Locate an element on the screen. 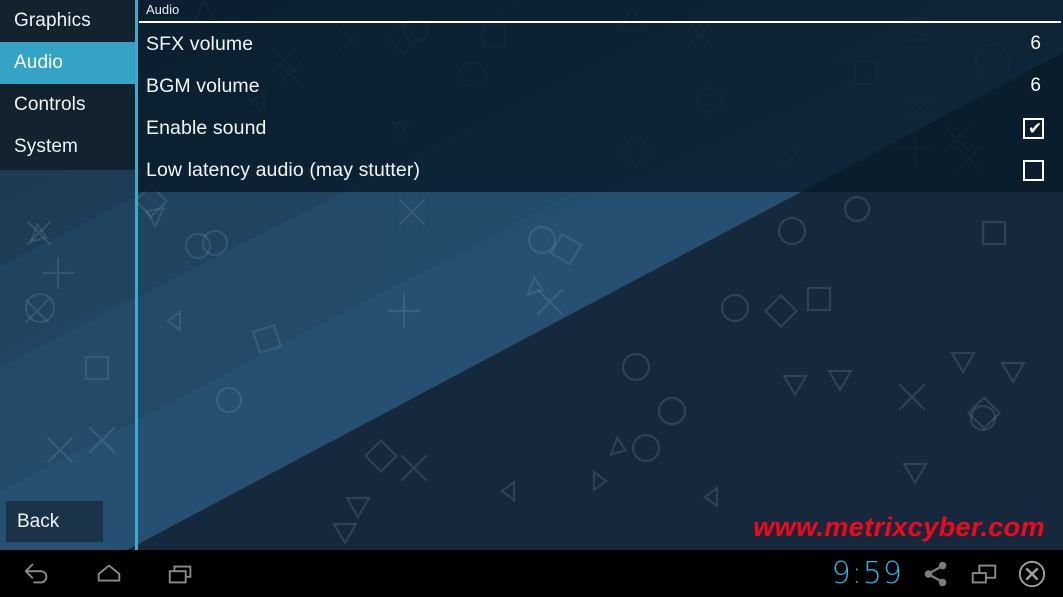  sidebar-item-graphics: Graphics is located at coordinates (67, 21).